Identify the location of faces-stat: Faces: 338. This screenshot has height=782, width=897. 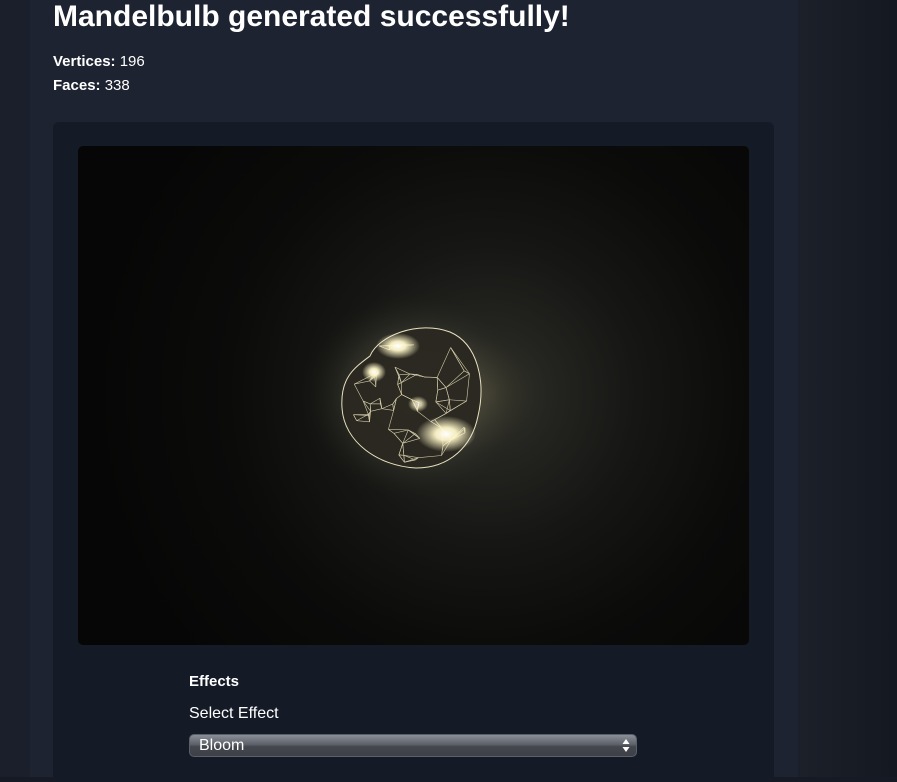
(91, 86).